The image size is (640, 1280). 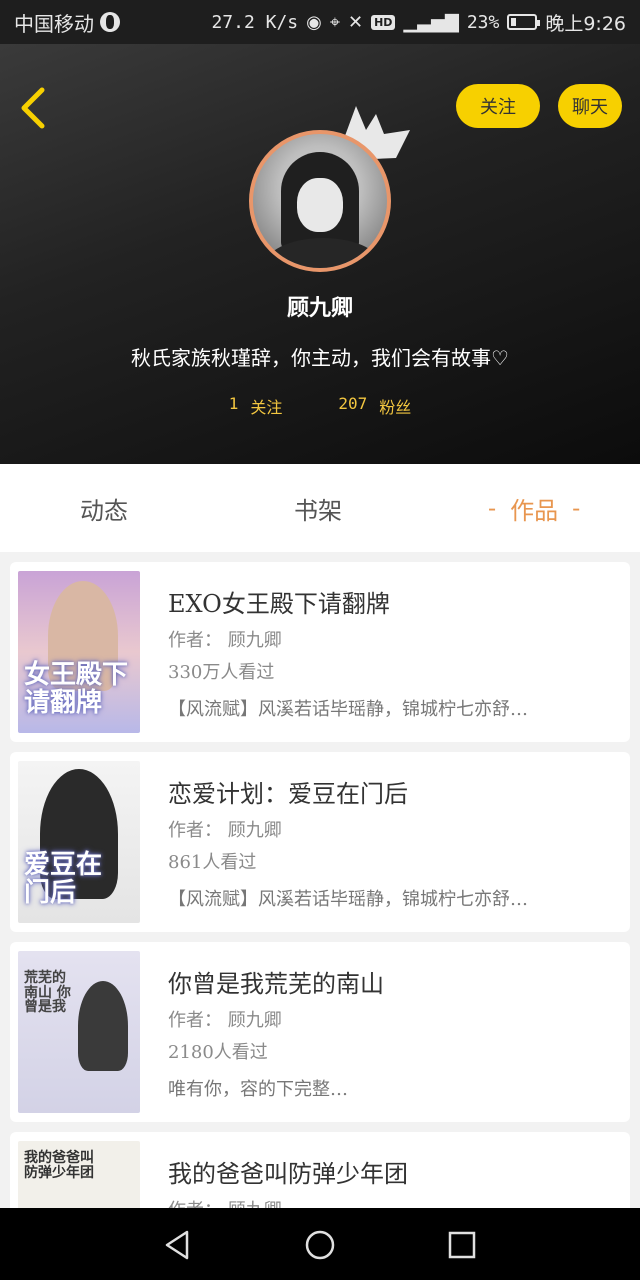 I want to click on nav-back-button, so click(x=178, y=1245).